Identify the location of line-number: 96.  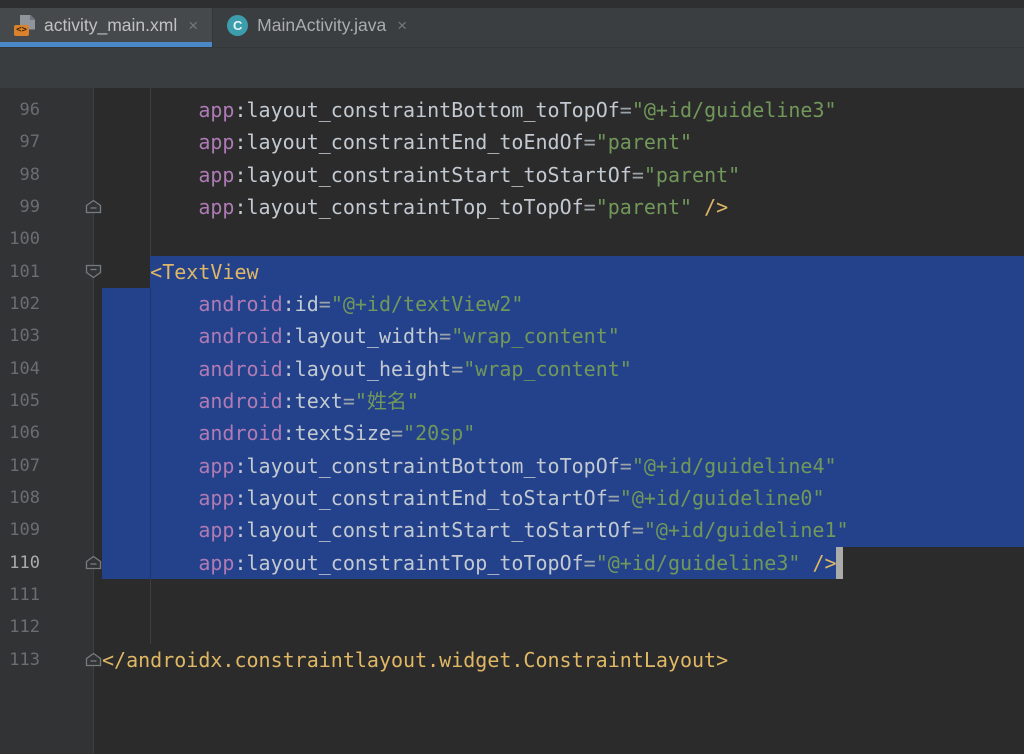
(29, 110).